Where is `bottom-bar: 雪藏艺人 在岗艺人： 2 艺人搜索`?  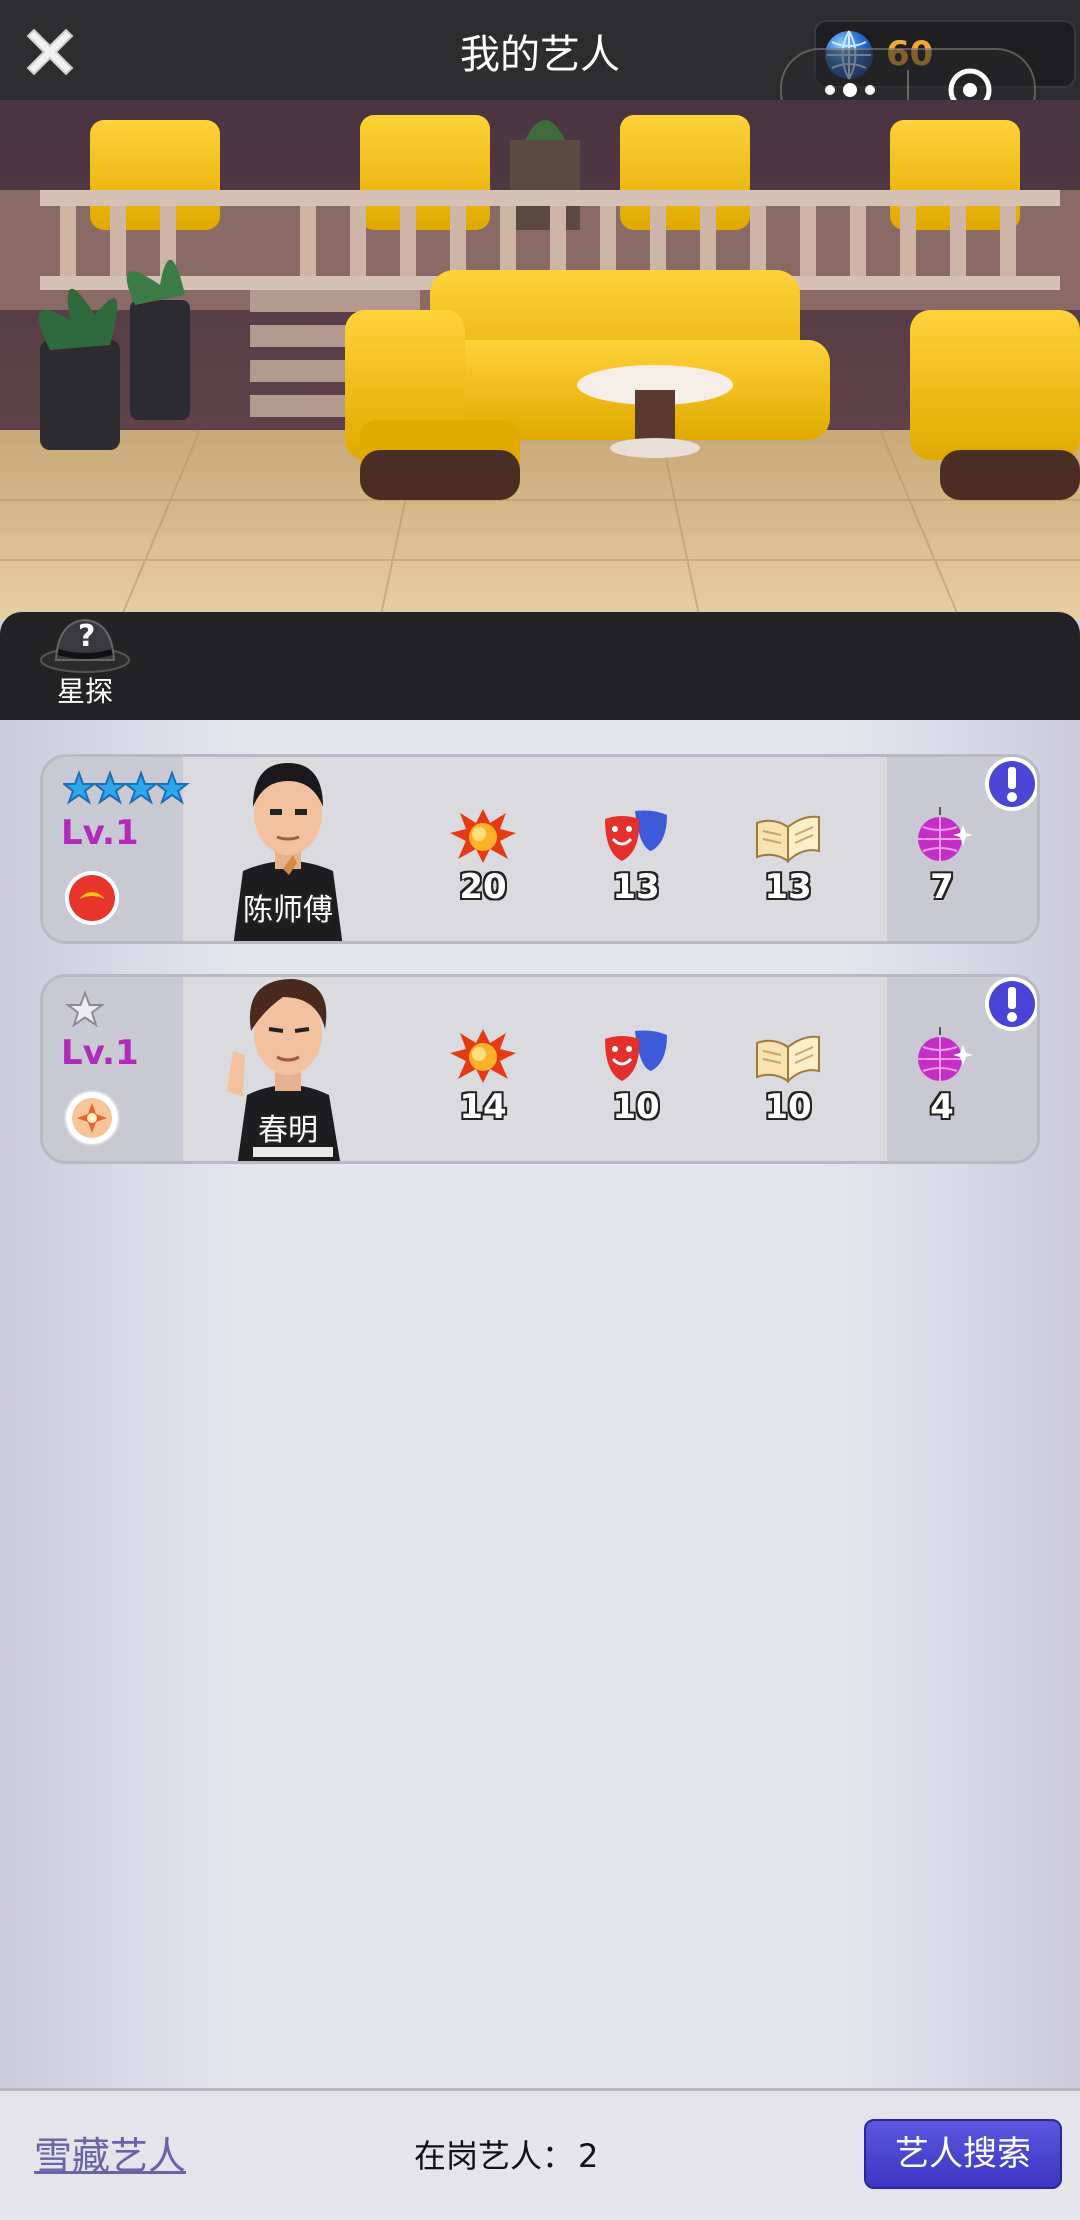 bottom-bar: 雪藏艺人 在岗艺人： 2 艺人搜索 is located at coordinates (540, 2154).